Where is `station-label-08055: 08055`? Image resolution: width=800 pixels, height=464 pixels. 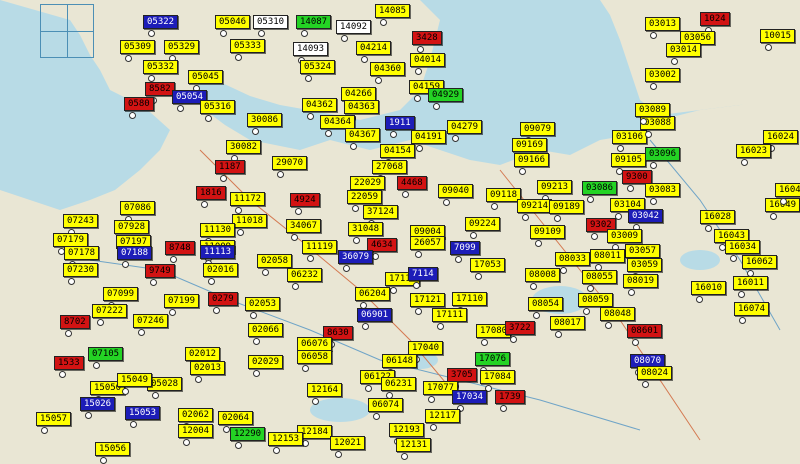 station-label-08055: 08055 is located at coordinates (600, 277).